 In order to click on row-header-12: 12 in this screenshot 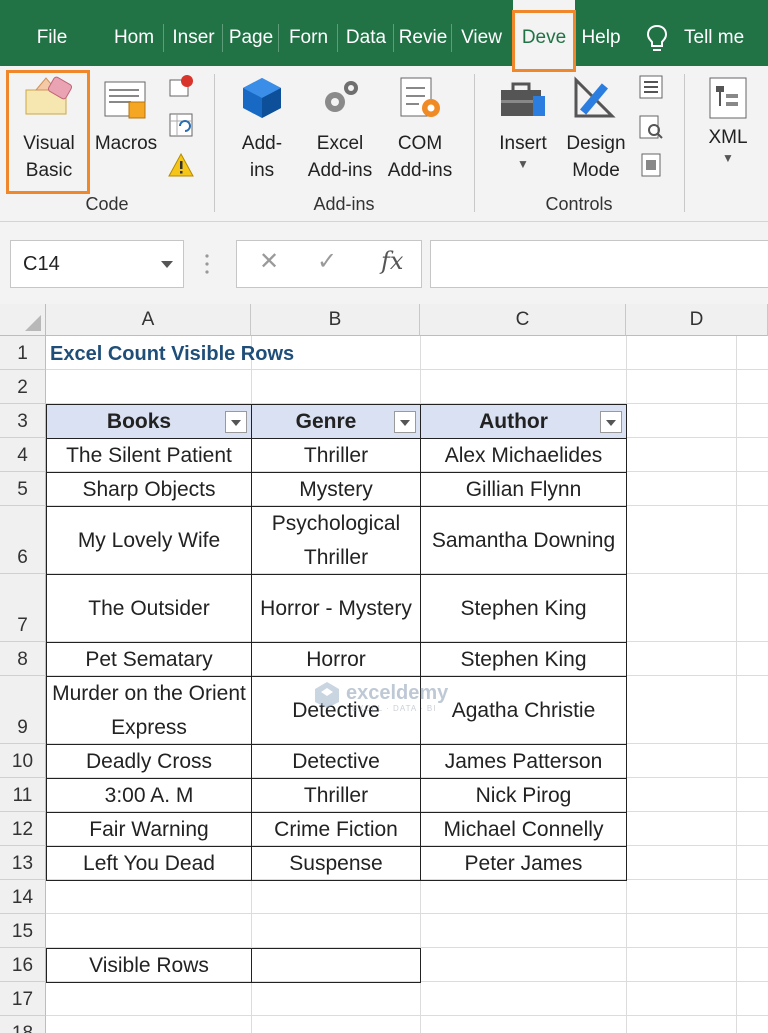, I will do `click(23, 829)`.